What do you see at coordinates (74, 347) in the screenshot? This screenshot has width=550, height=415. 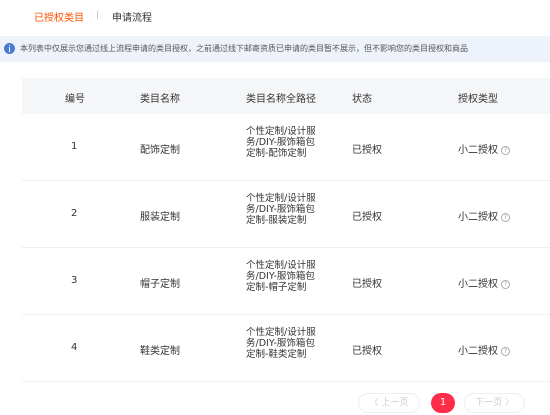 I see `row-id: 4` at bounding box center [74, 347].